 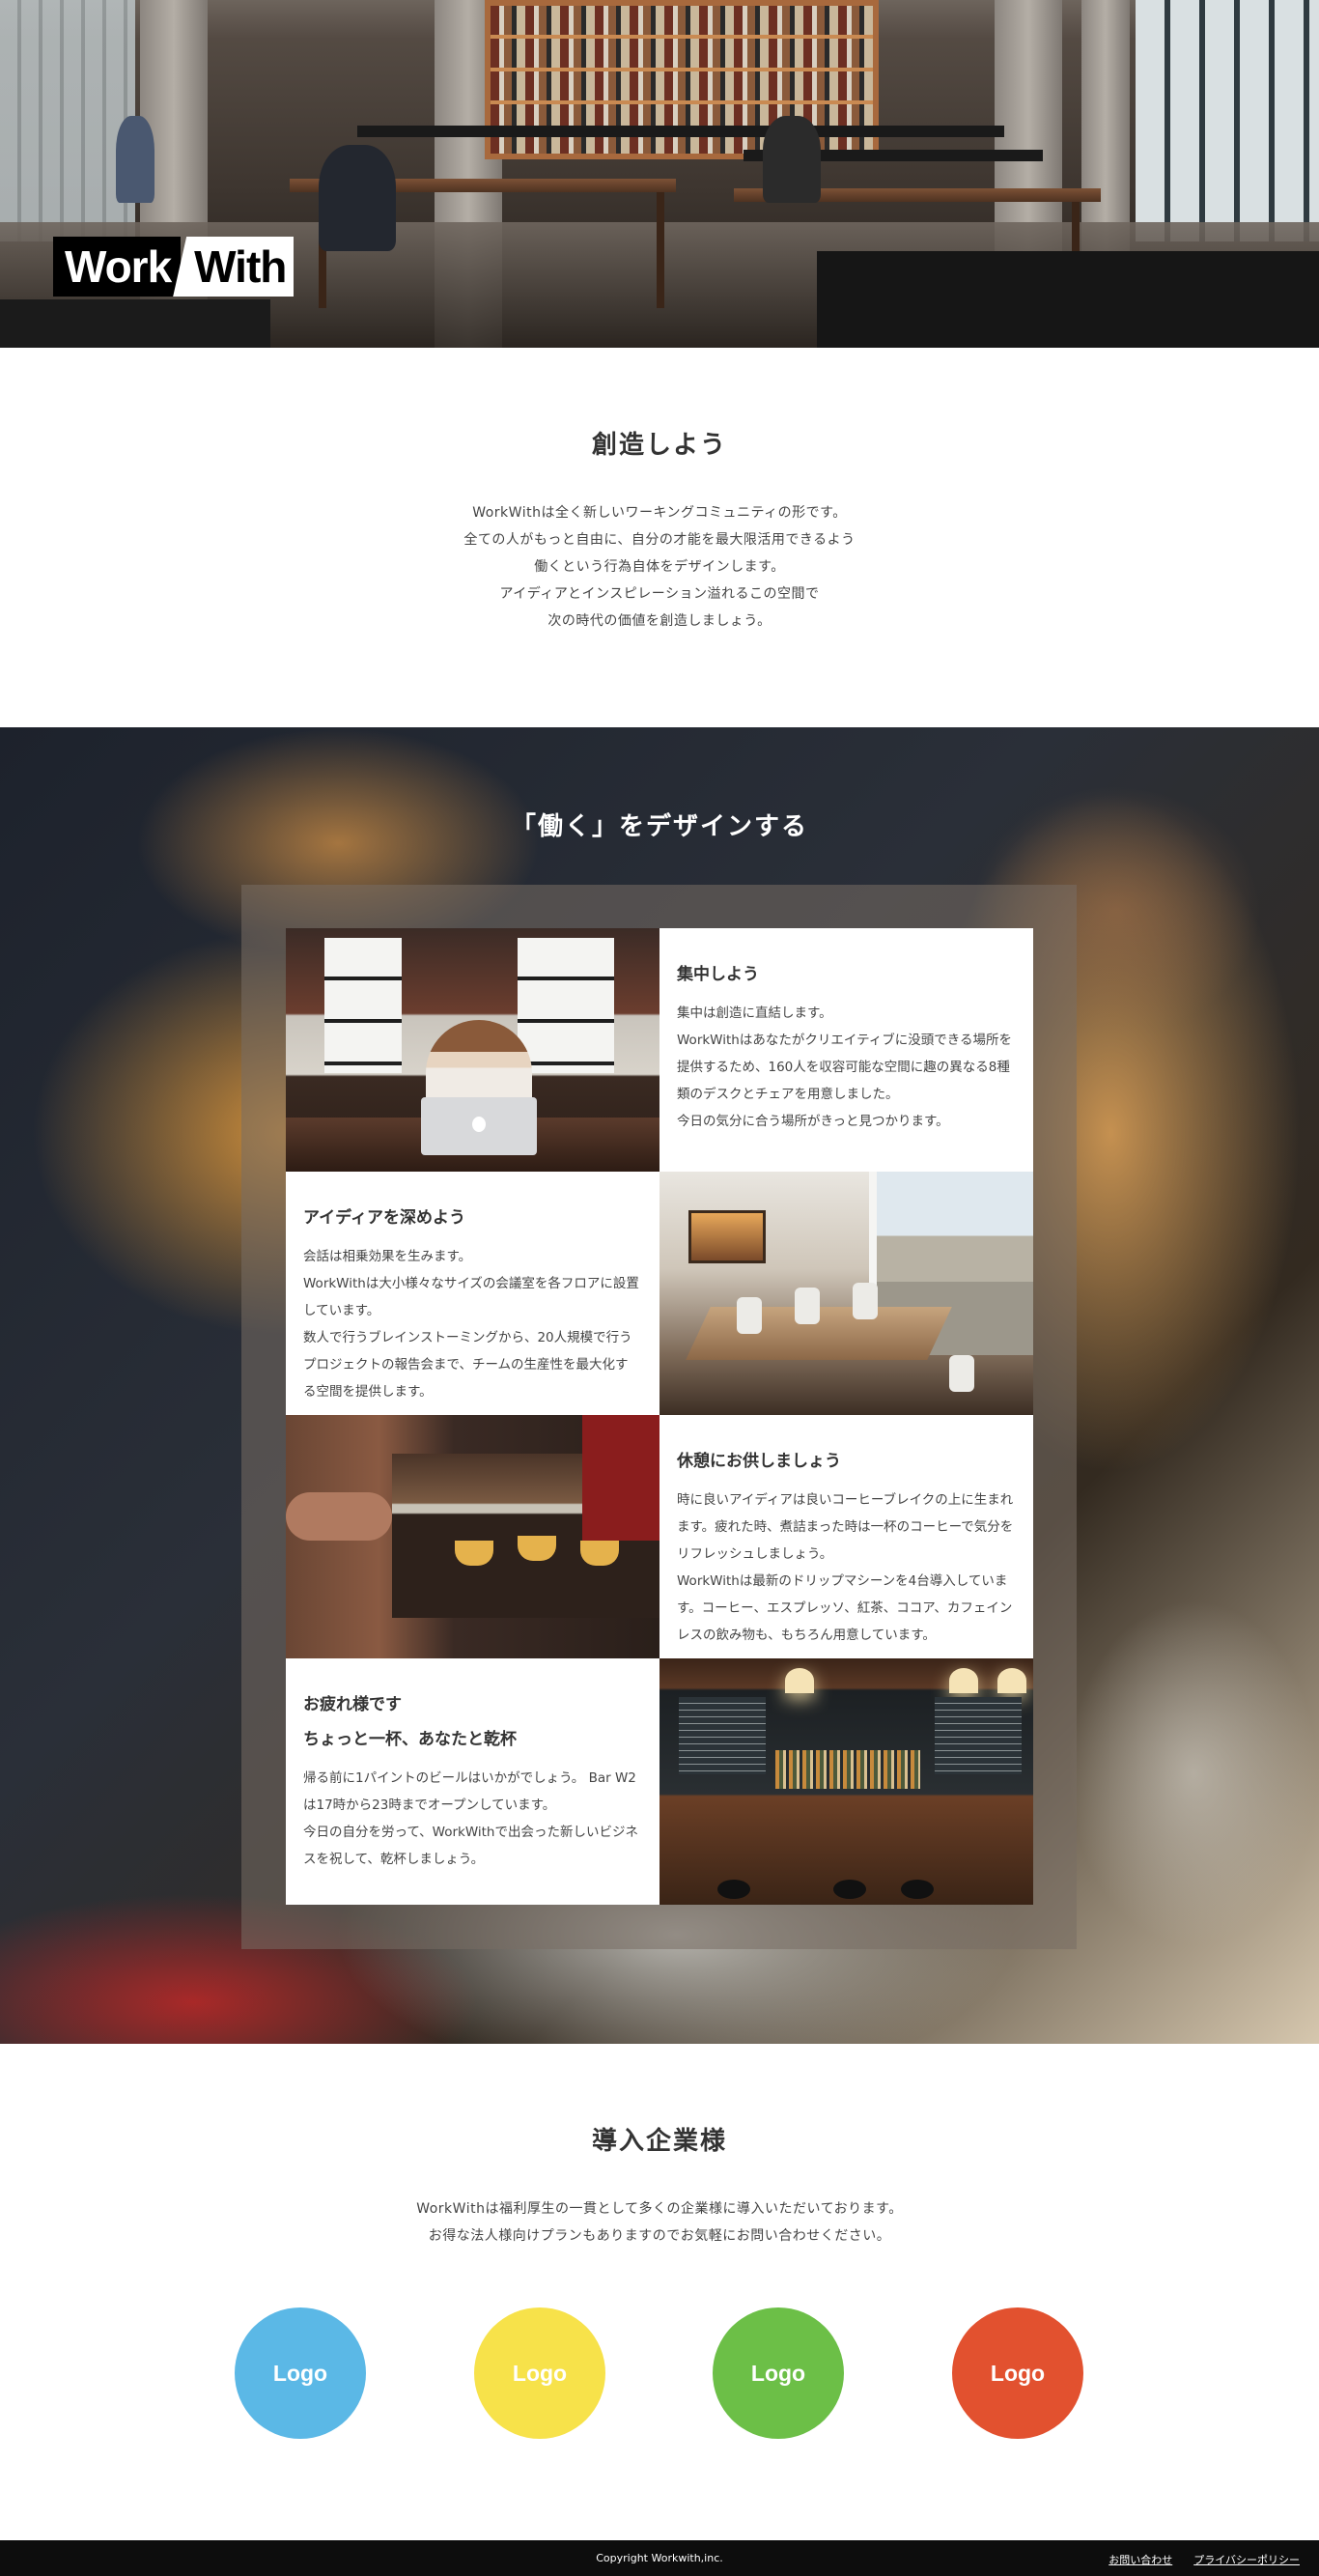 I want to click on footer-links: お問い合わせ プライバシーポリシー, so click(x=1204, y=2559).